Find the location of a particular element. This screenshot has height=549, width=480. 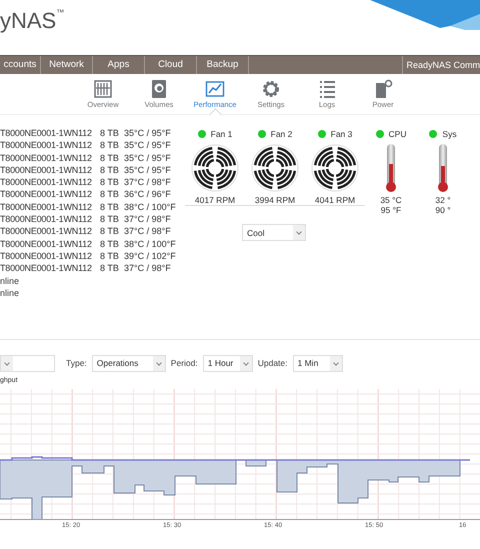

control-label: Type: is located at coordinates (76, 363).